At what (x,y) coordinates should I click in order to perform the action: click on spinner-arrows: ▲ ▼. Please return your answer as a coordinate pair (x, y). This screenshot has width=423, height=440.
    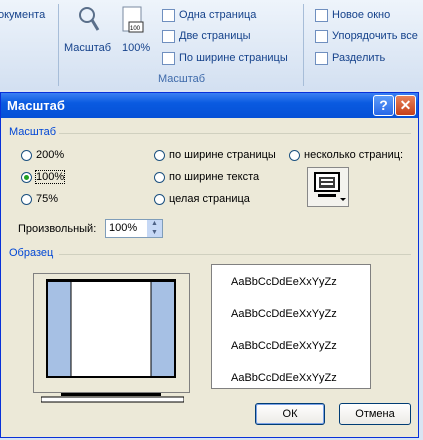
    Looking at the image, I should click on (154, 228).